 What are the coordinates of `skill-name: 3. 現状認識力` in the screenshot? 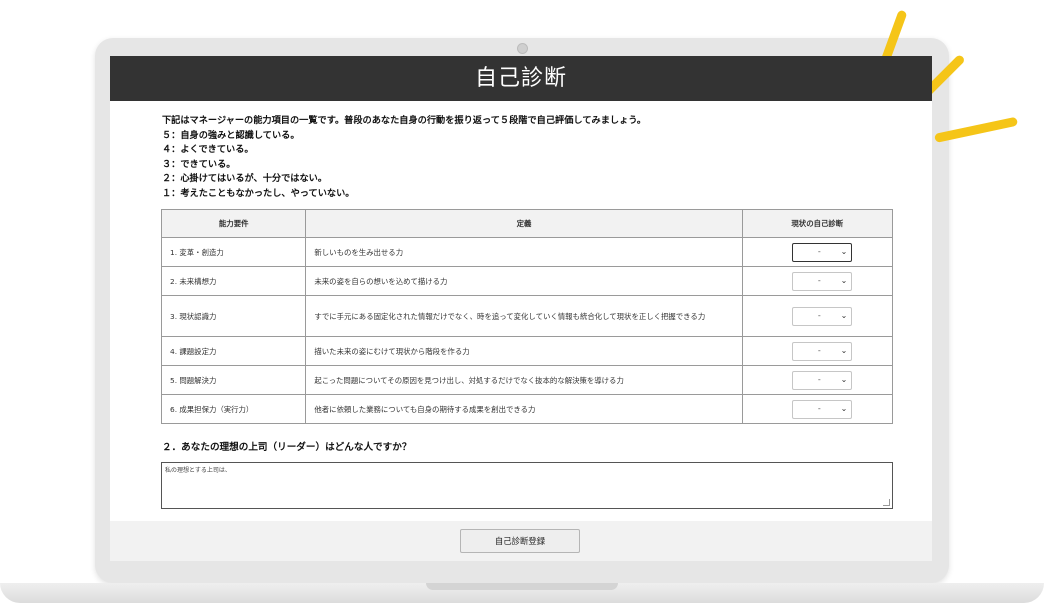 It's located at (233, 316).